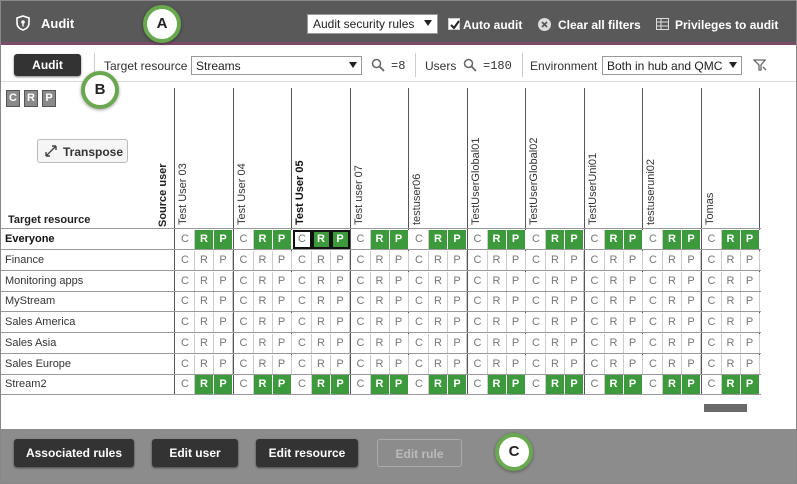 The height and width of the screenshot is (484, 797). Describe the element at coordinates (419, 453) in the screenshot. I see `edit-rule-button: Edit rule` at that location.